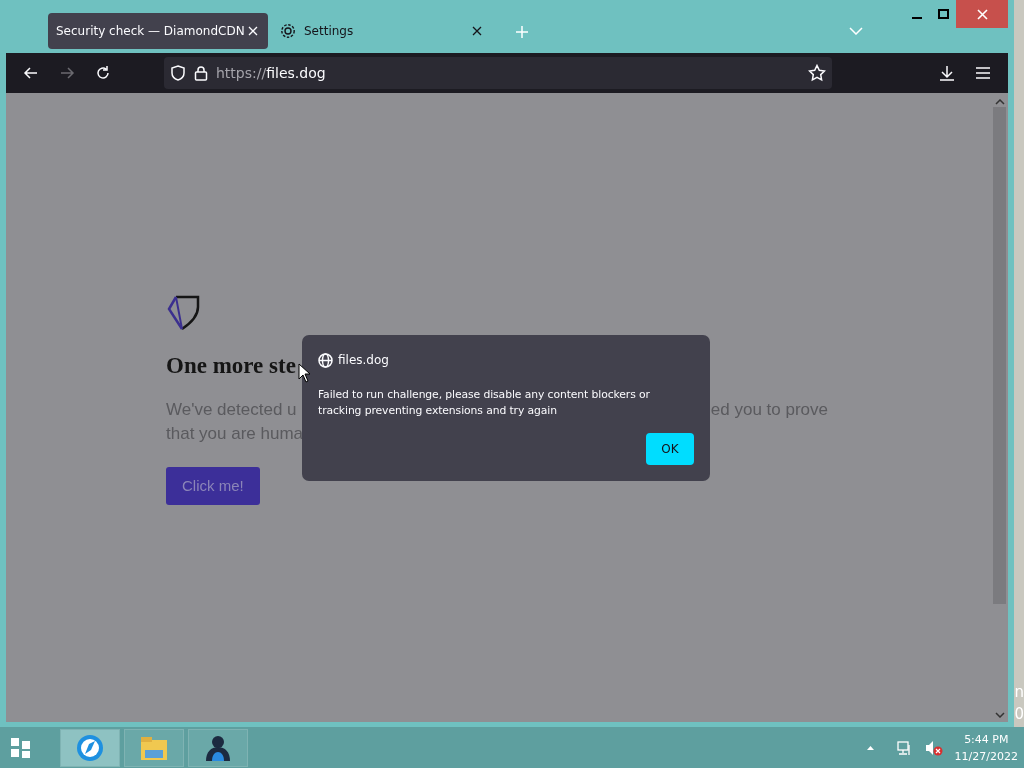 The image size is (1024, 768). I want to click on network-icon, so click(904, 747).